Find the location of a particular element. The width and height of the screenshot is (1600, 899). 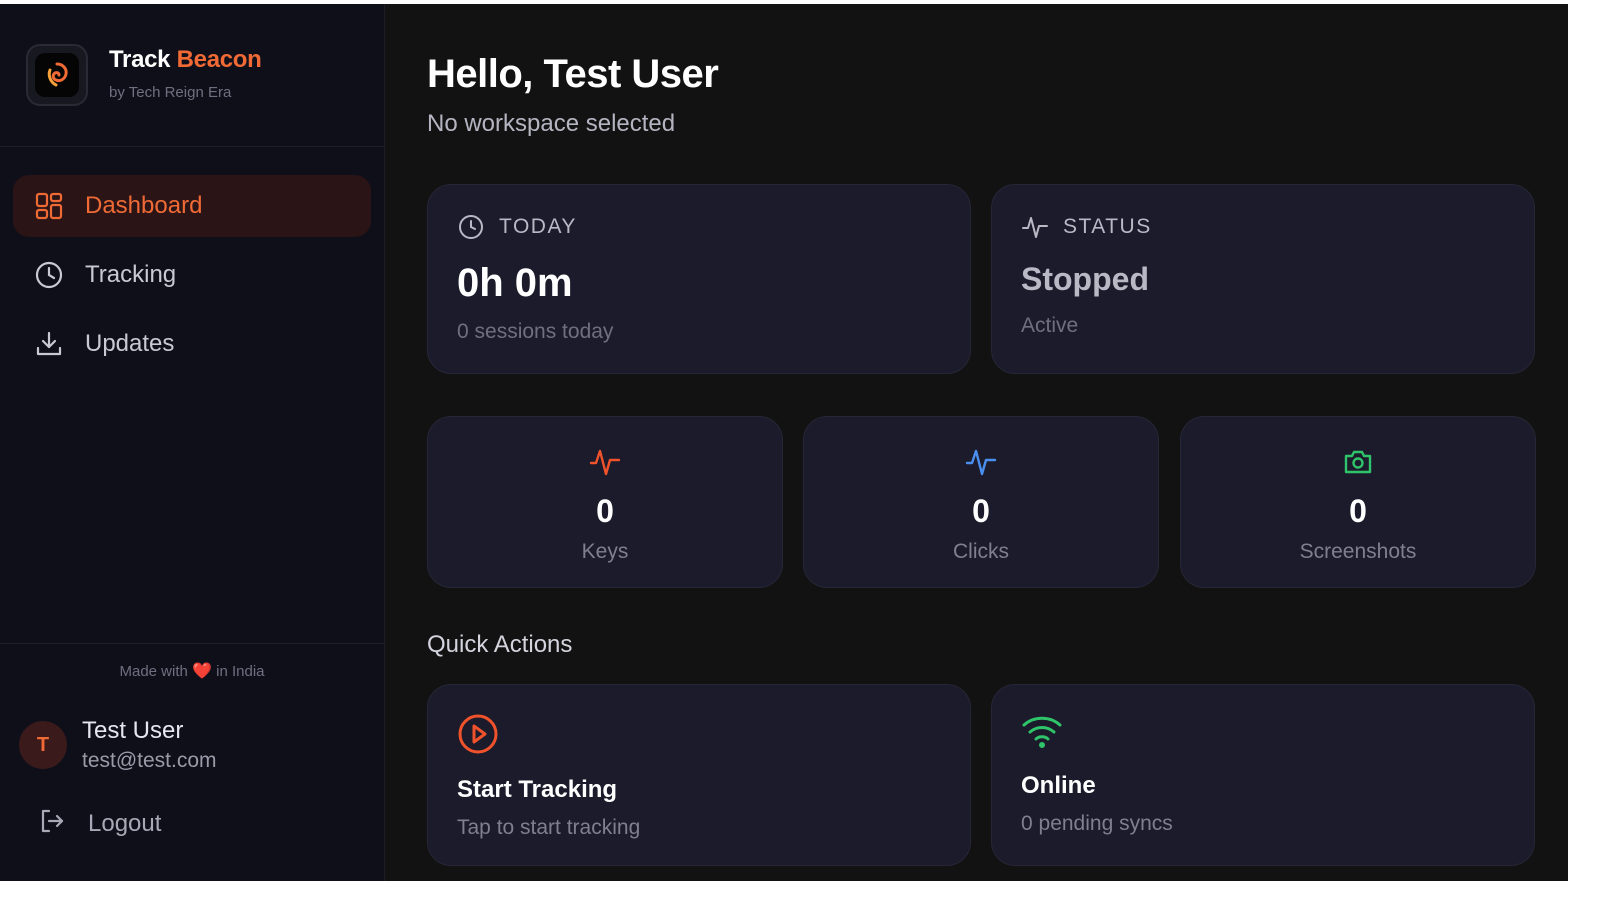

clicks-stat-card: 0 Clicks is located at coordinates (981, 502).